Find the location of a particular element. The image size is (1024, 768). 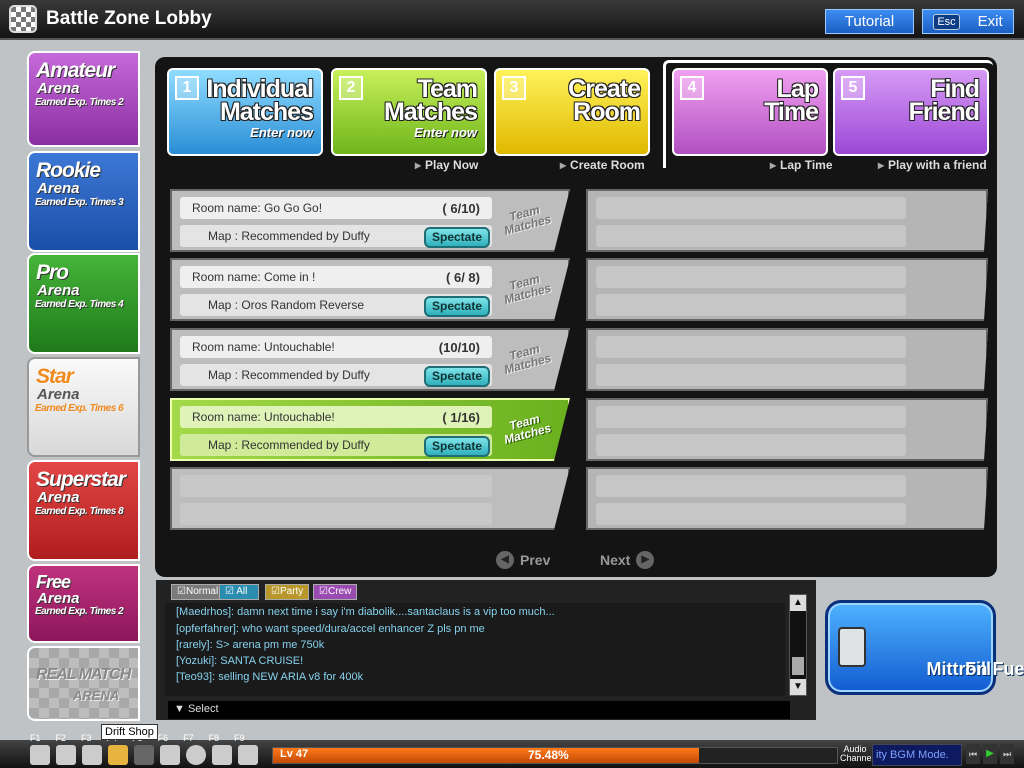

mode-title-2: Matches is located at coordinates (430, 112).